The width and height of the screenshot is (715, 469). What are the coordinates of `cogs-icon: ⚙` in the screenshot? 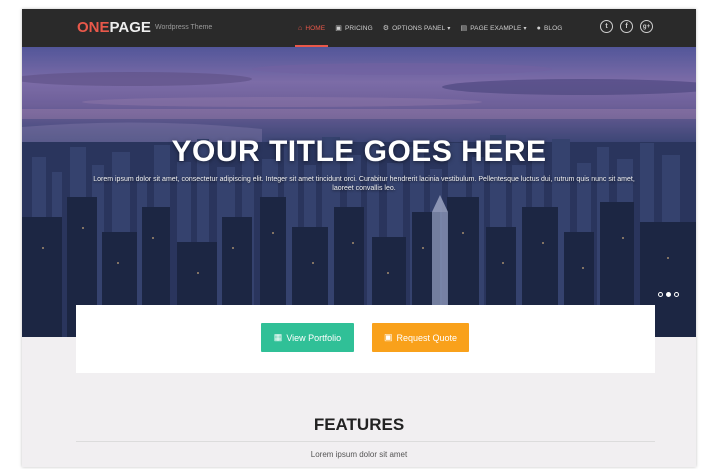 It's located at (386, 28).